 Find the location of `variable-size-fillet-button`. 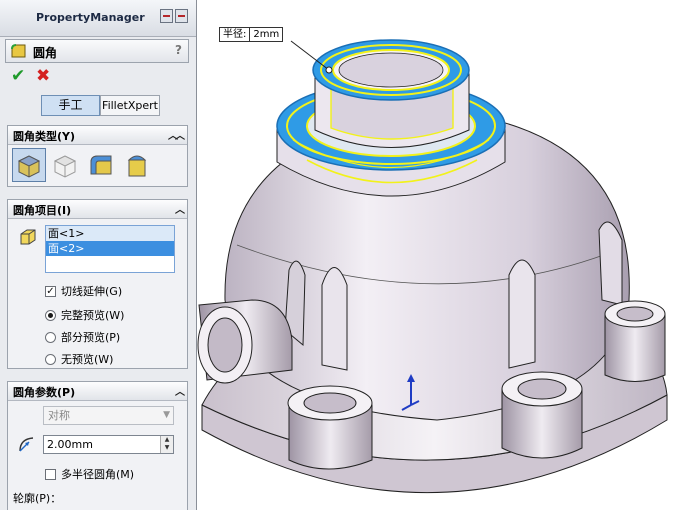

variable-size-fillet-button is located at coordinates (65, 165).